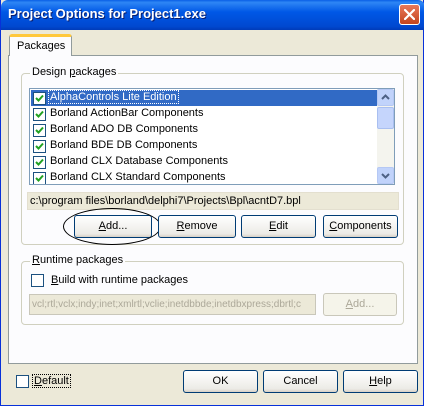  I want to click on chevron-down-icon, so click(385, 176).